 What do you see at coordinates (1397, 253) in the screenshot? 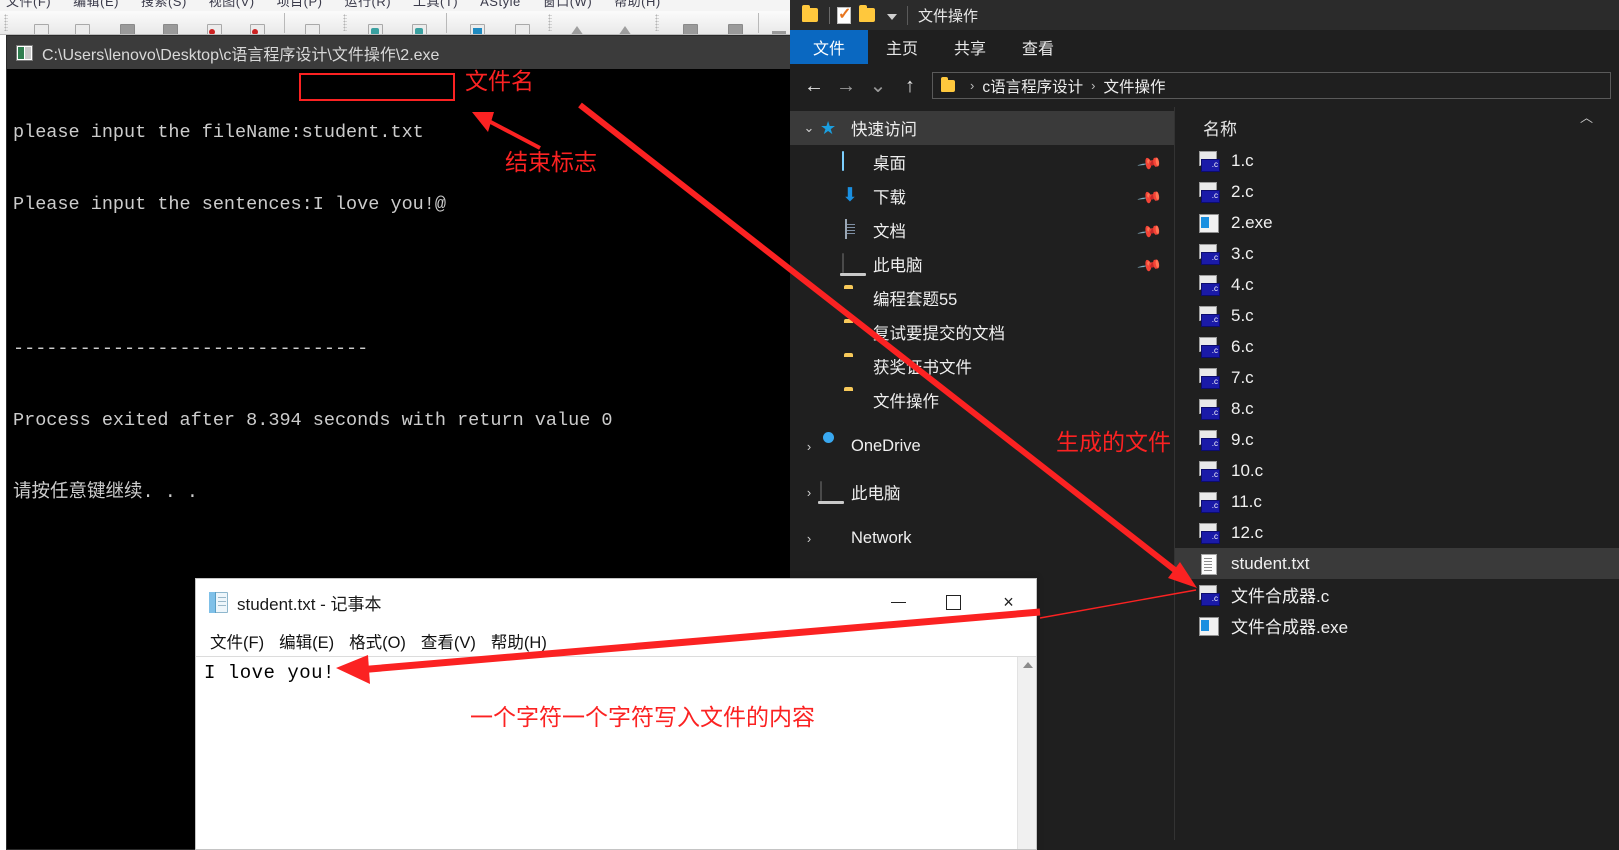
I see `table-row: 3.c` at bounding box center [1397, 253].